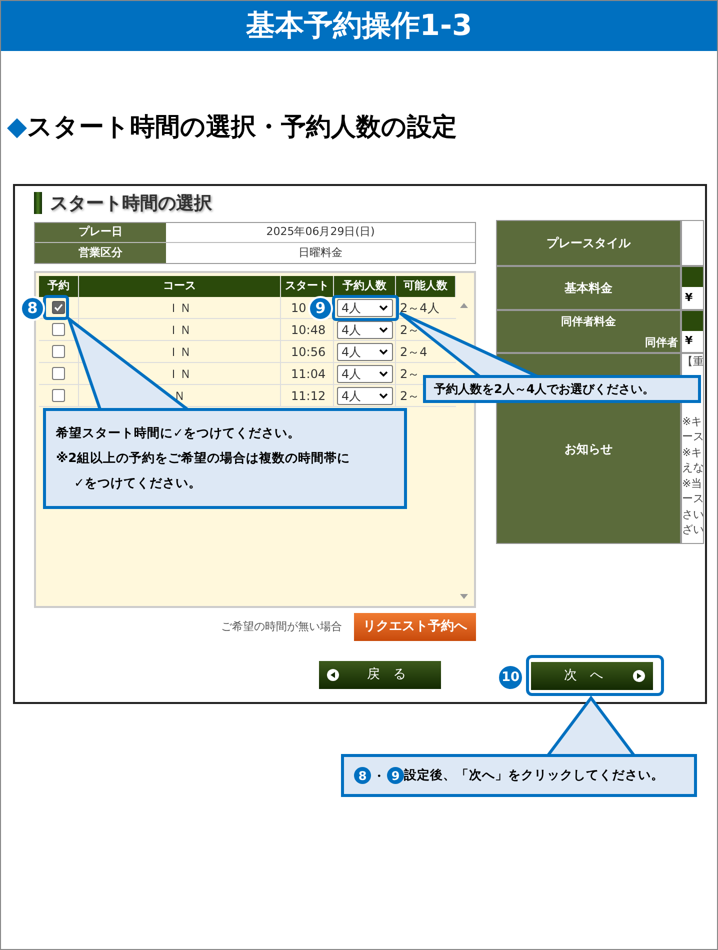 This screenshot has width=718, height=950. Describe the element at coordinates (308, 396) in the screenshot. I see `start-time: 11:12` at that location.